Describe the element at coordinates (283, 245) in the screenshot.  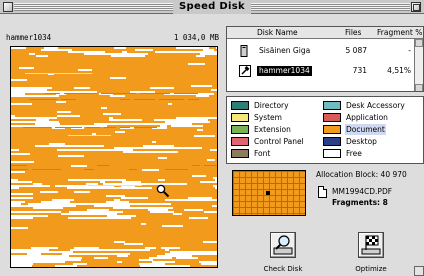
I see `magnifier-disk-icon` at that location.